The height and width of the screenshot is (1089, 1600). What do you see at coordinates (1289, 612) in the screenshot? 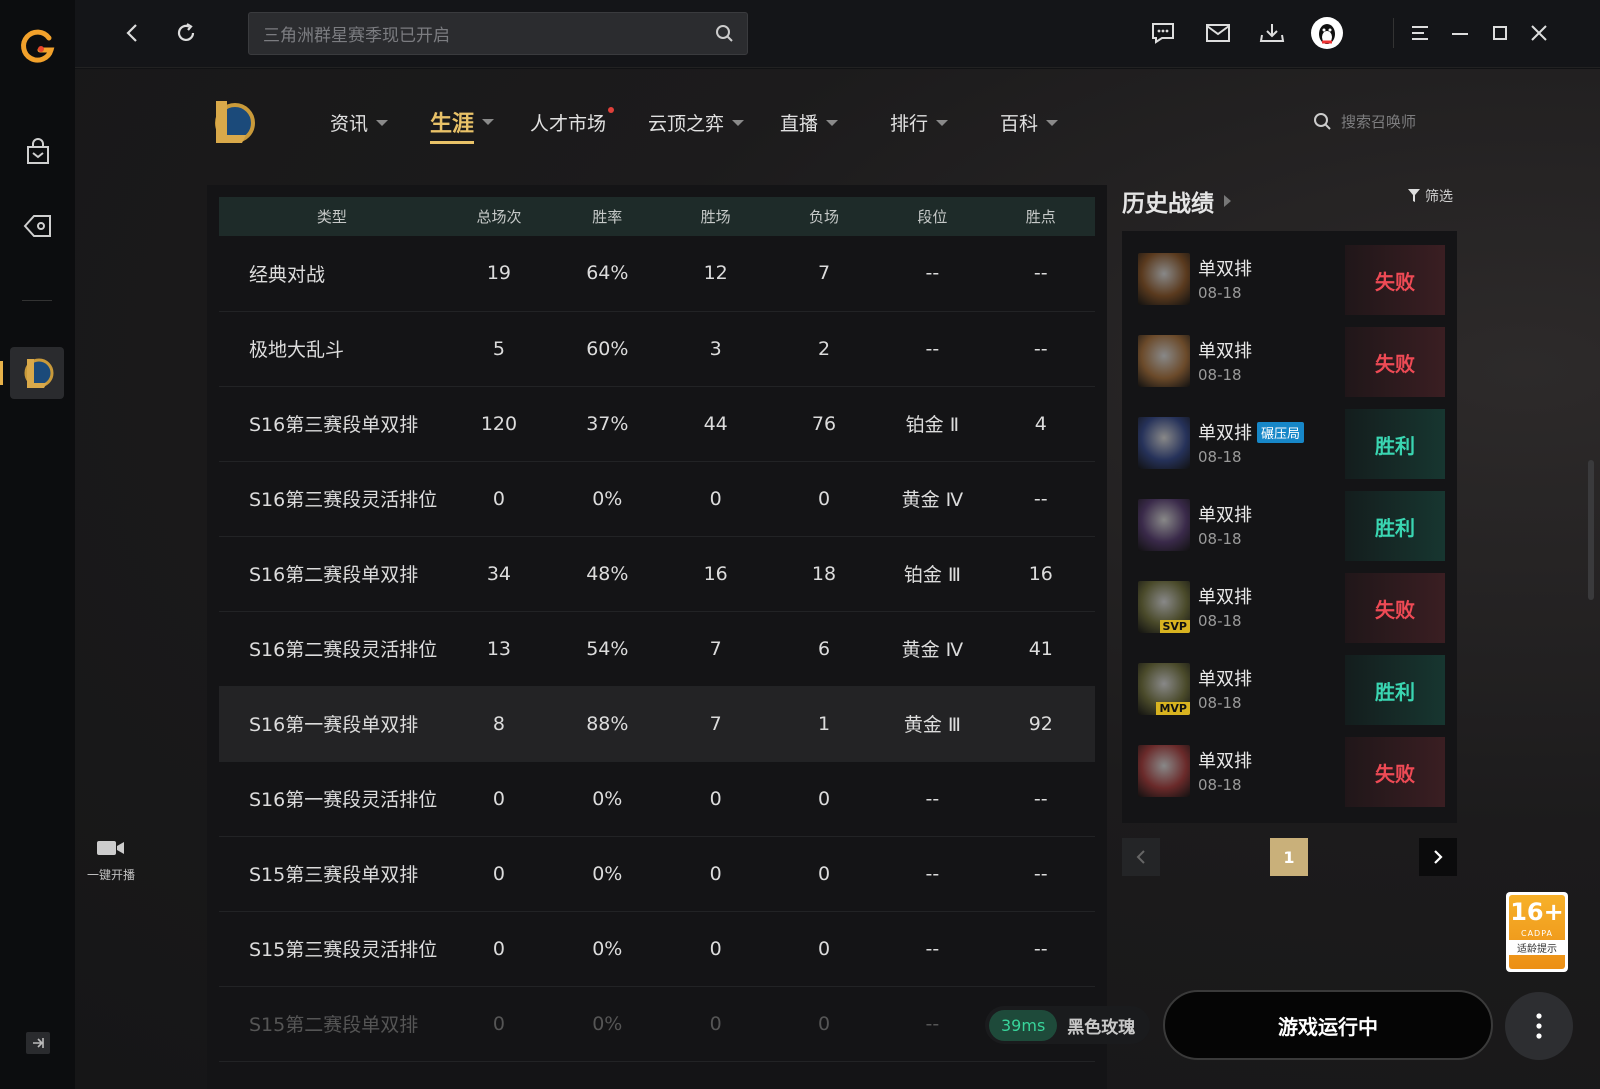
I see `match-item: SVP 单双排 08-18 失败` at bounding box center [1289, 612].